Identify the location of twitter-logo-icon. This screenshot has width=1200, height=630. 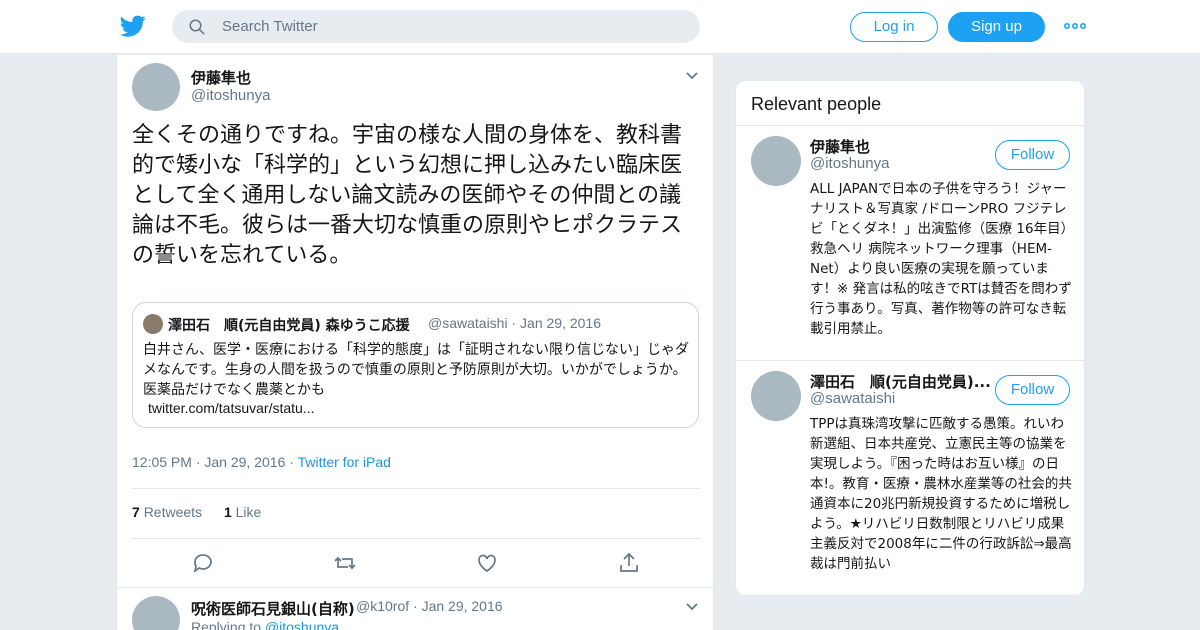
(133, 26).